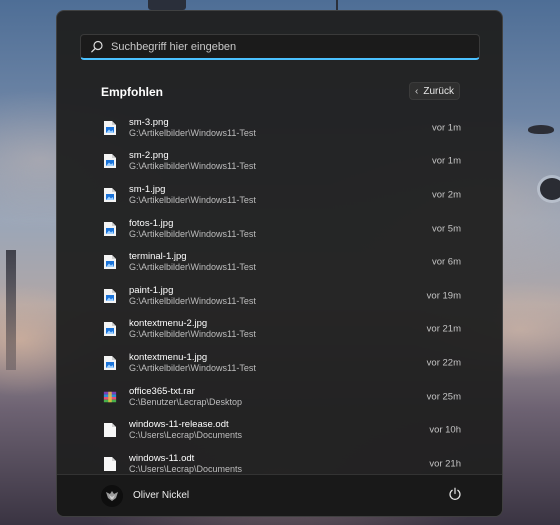 This screenshot has height=525, width=560. What do you see at coordinates (291, 46) in the screenshot?
I see `search-input` at bounding box center [291, 46].